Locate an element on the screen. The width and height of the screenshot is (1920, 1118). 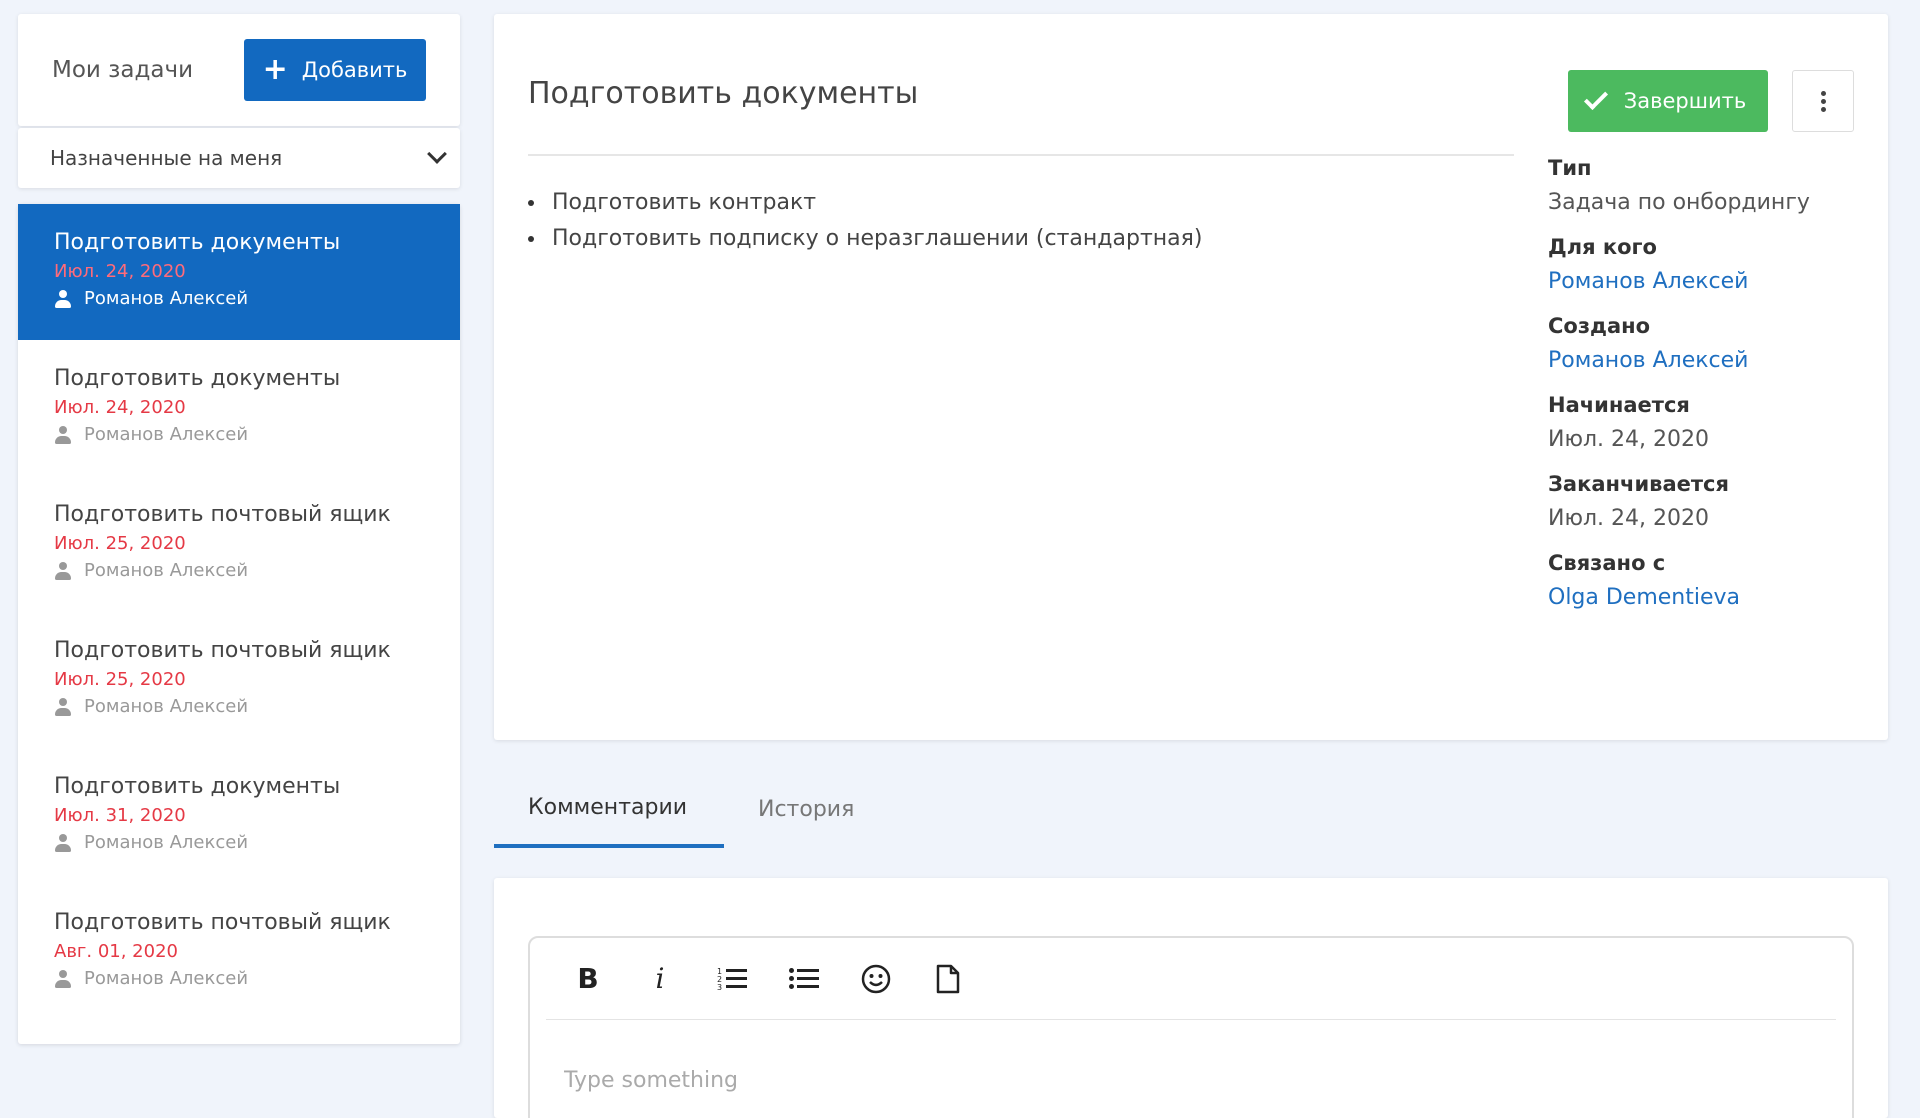
tab-history: История is located at coordinates (806, 809).